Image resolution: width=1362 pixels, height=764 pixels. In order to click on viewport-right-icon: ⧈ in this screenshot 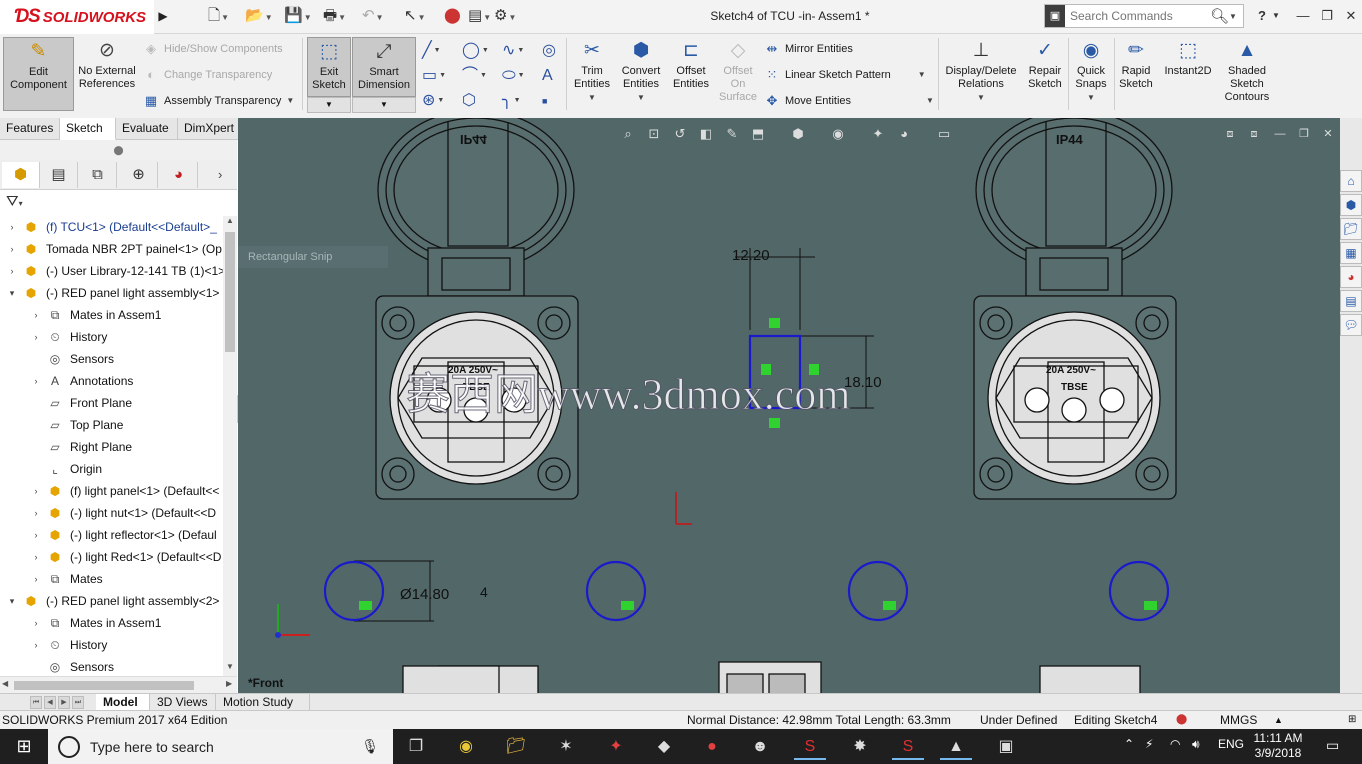, I will do `click(1254, 134)`.